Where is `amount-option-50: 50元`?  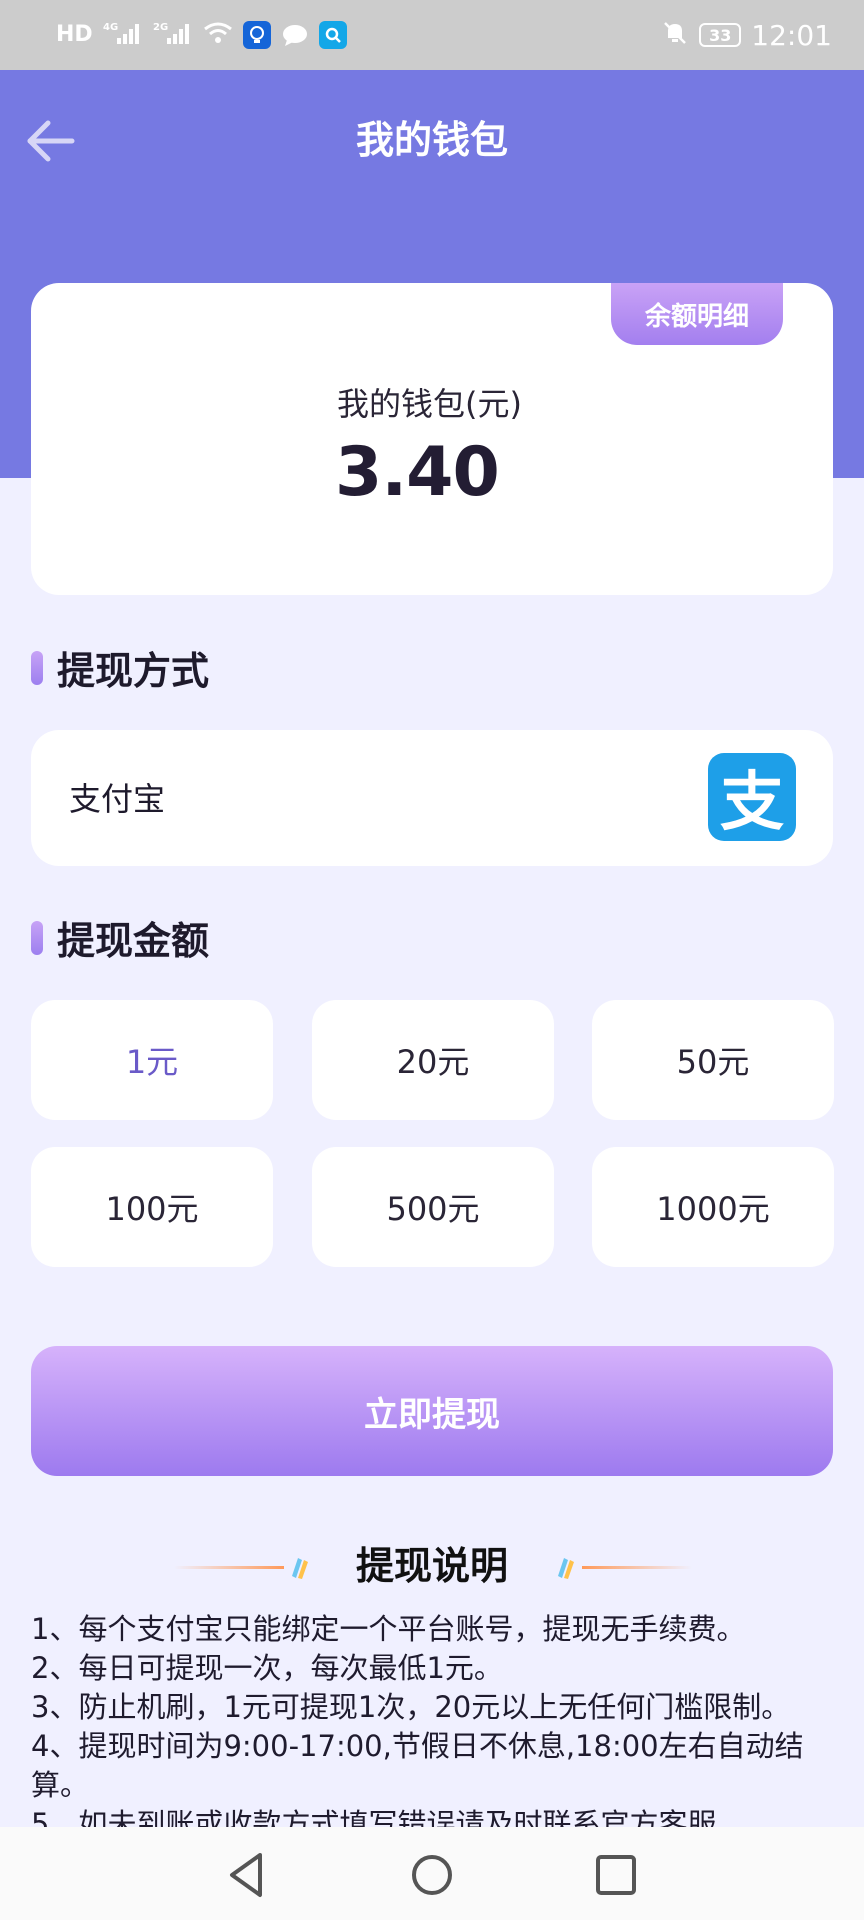 amount-option-50: 50元 is located at coordinates (713, 1060).